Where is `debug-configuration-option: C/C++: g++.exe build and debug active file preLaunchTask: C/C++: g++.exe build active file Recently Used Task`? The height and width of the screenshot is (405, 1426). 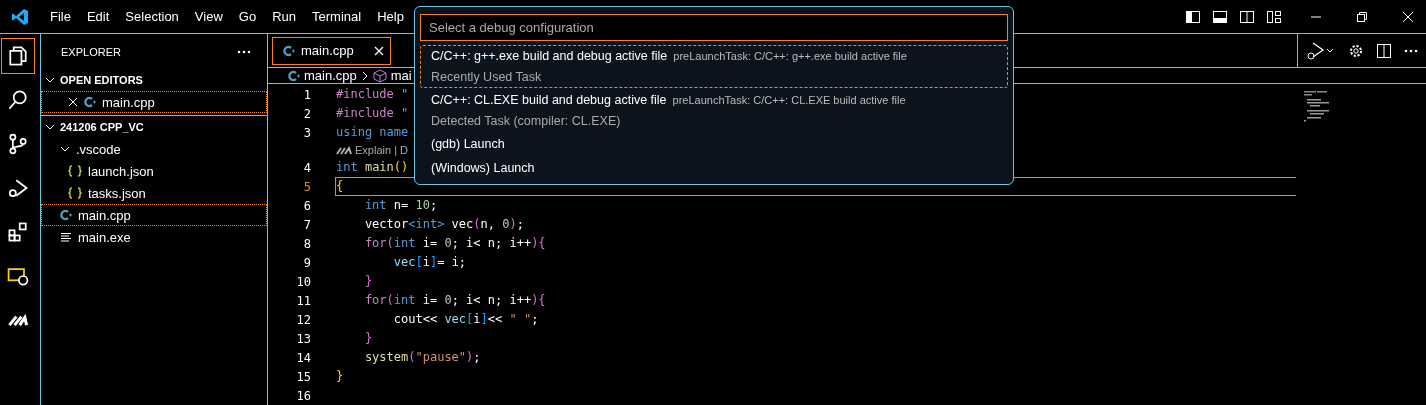 debug-configuration-option: C/C++: g++.exe build and debug active file preLaunchTask: C/C++: g++.exe build active file Recently Used Task is located at coordinates (714, 66).